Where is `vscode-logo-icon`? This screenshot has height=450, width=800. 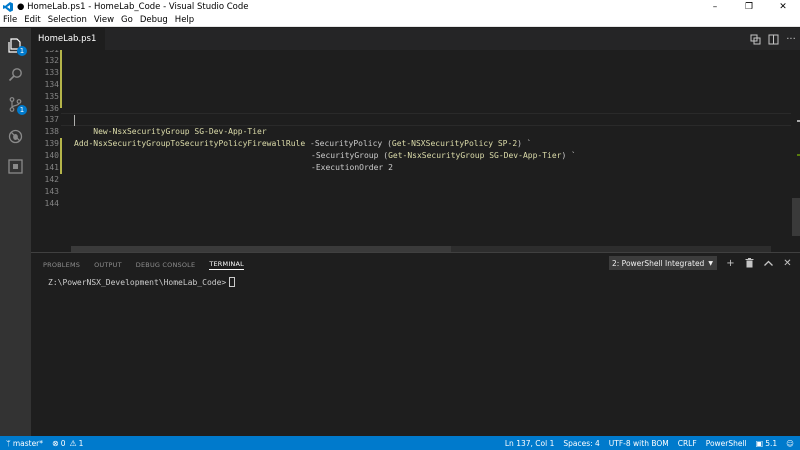
vscode-logo-icon is located at coordinates (8, 7).